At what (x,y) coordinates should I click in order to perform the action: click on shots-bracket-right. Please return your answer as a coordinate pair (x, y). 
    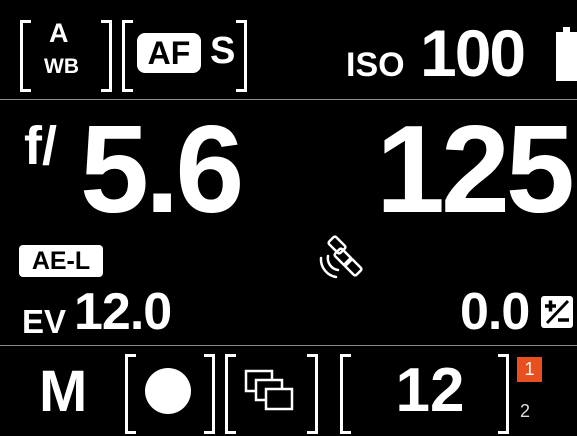
    Looking at the image, I should click on (503, 394).